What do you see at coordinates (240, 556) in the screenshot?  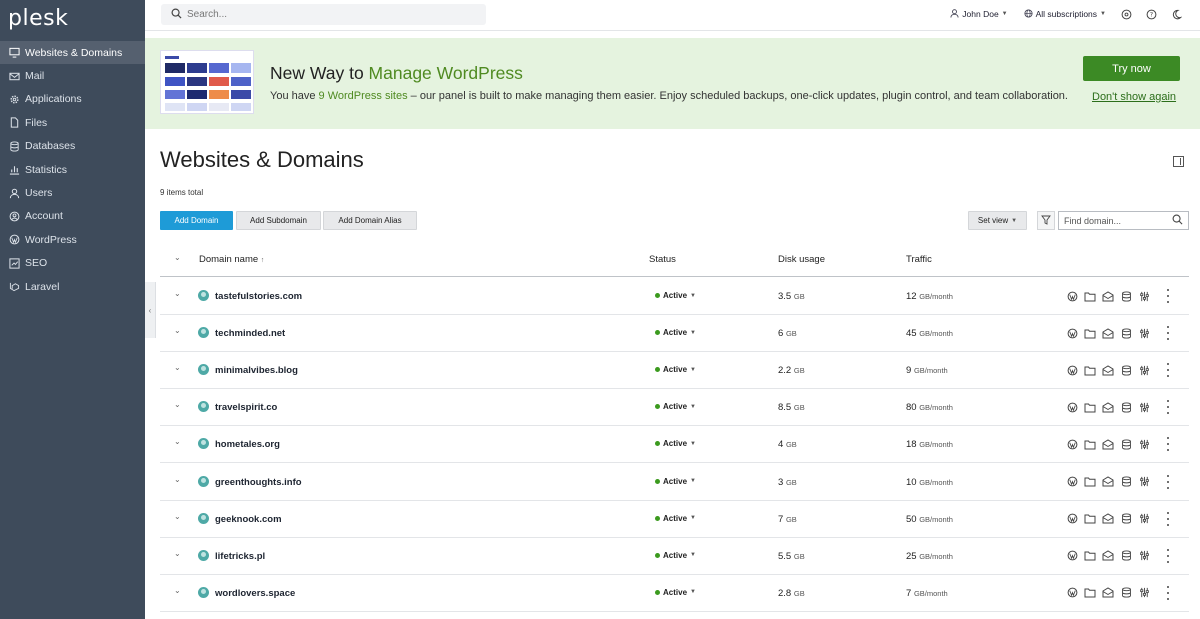 I see `domain-name-link: lifetricks.pl` at bounding box center [240, 556].